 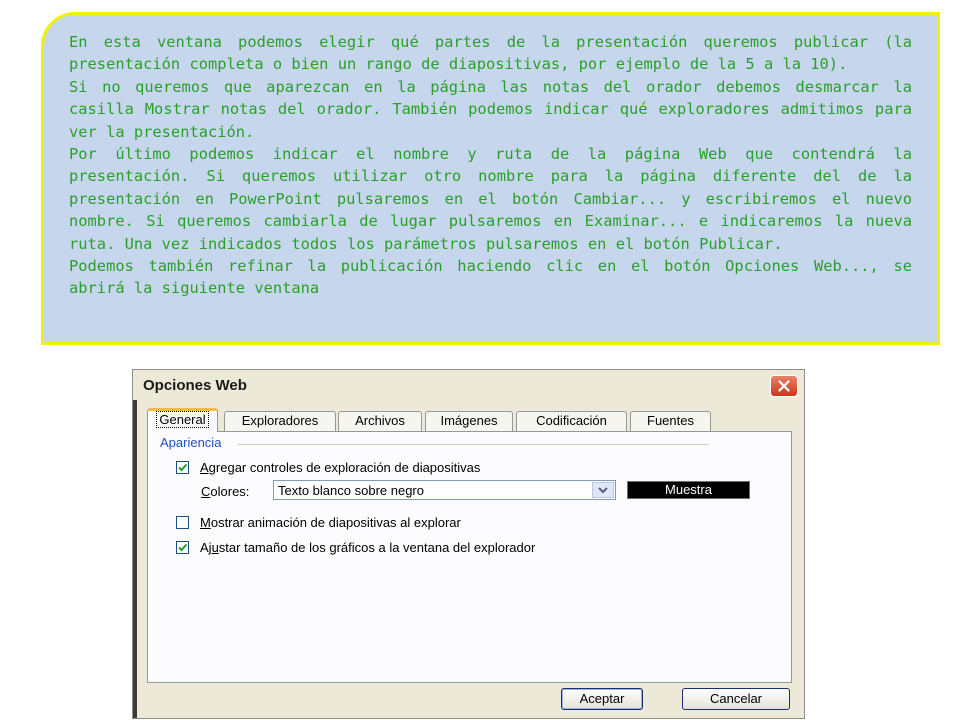 What do you see at coordinates (380, 421) in the screenshot?
I see `tab-archivos: Archivos` at bounding box center [380, 421].